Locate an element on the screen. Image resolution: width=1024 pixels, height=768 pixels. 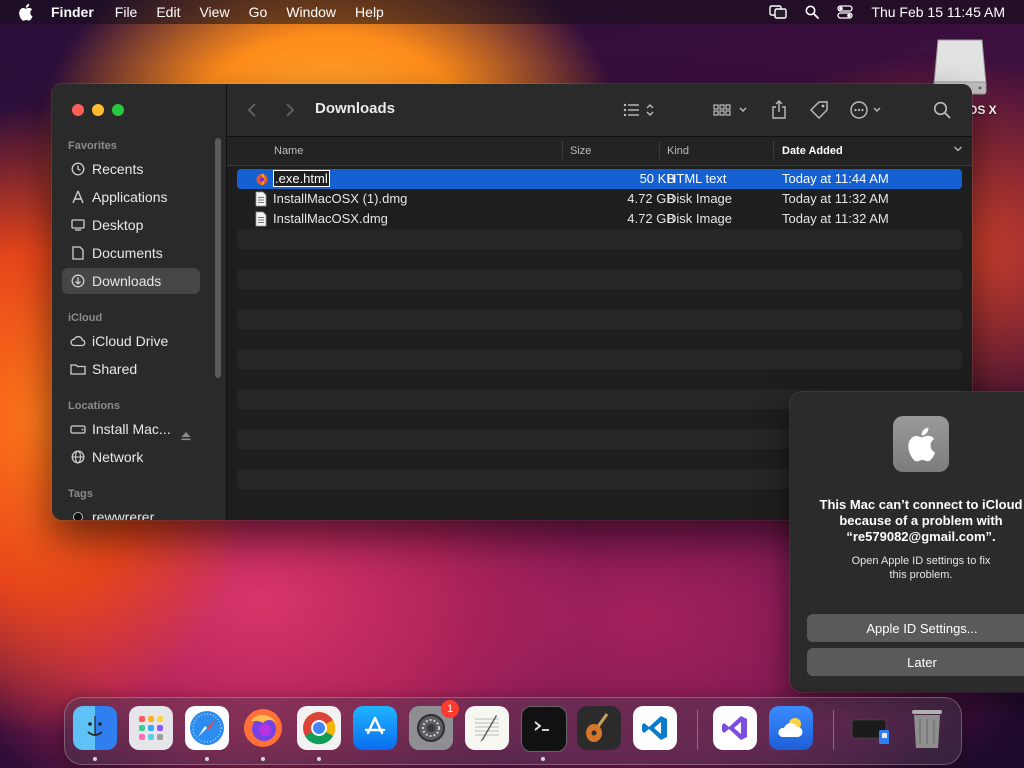
control-center-icon is located at coordinates (845, 12).